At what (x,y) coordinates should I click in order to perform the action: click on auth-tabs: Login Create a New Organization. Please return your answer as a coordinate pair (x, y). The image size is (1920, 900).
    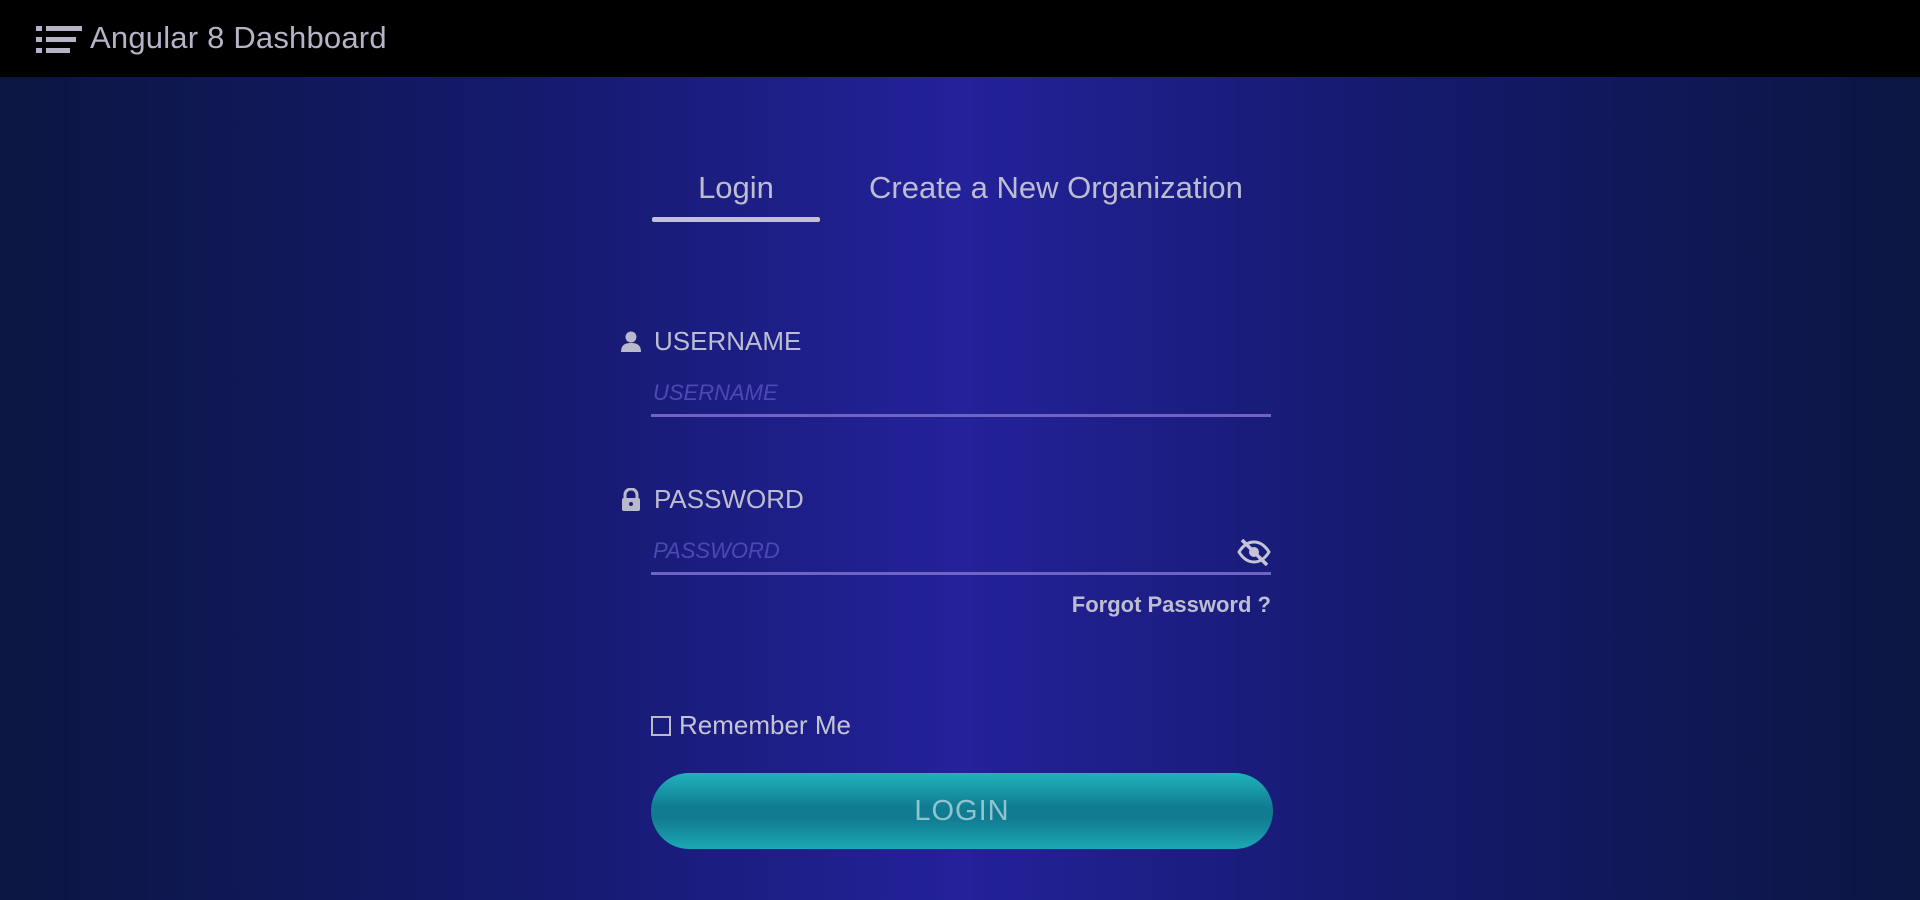
    Looking at the image, I should click on (962, 196).